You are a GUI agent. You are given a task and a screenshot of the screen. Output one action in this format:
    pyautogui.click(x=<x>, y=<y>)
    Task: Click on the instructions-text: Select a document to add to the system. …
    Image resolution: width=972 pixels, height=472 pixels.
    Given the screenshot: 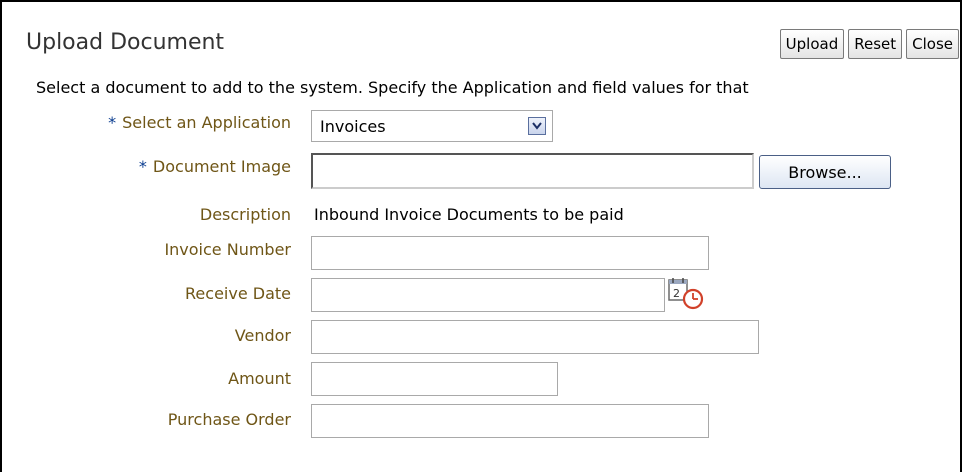 What is the action you would take?
    pyautogui.click(x=392, y=87)
    